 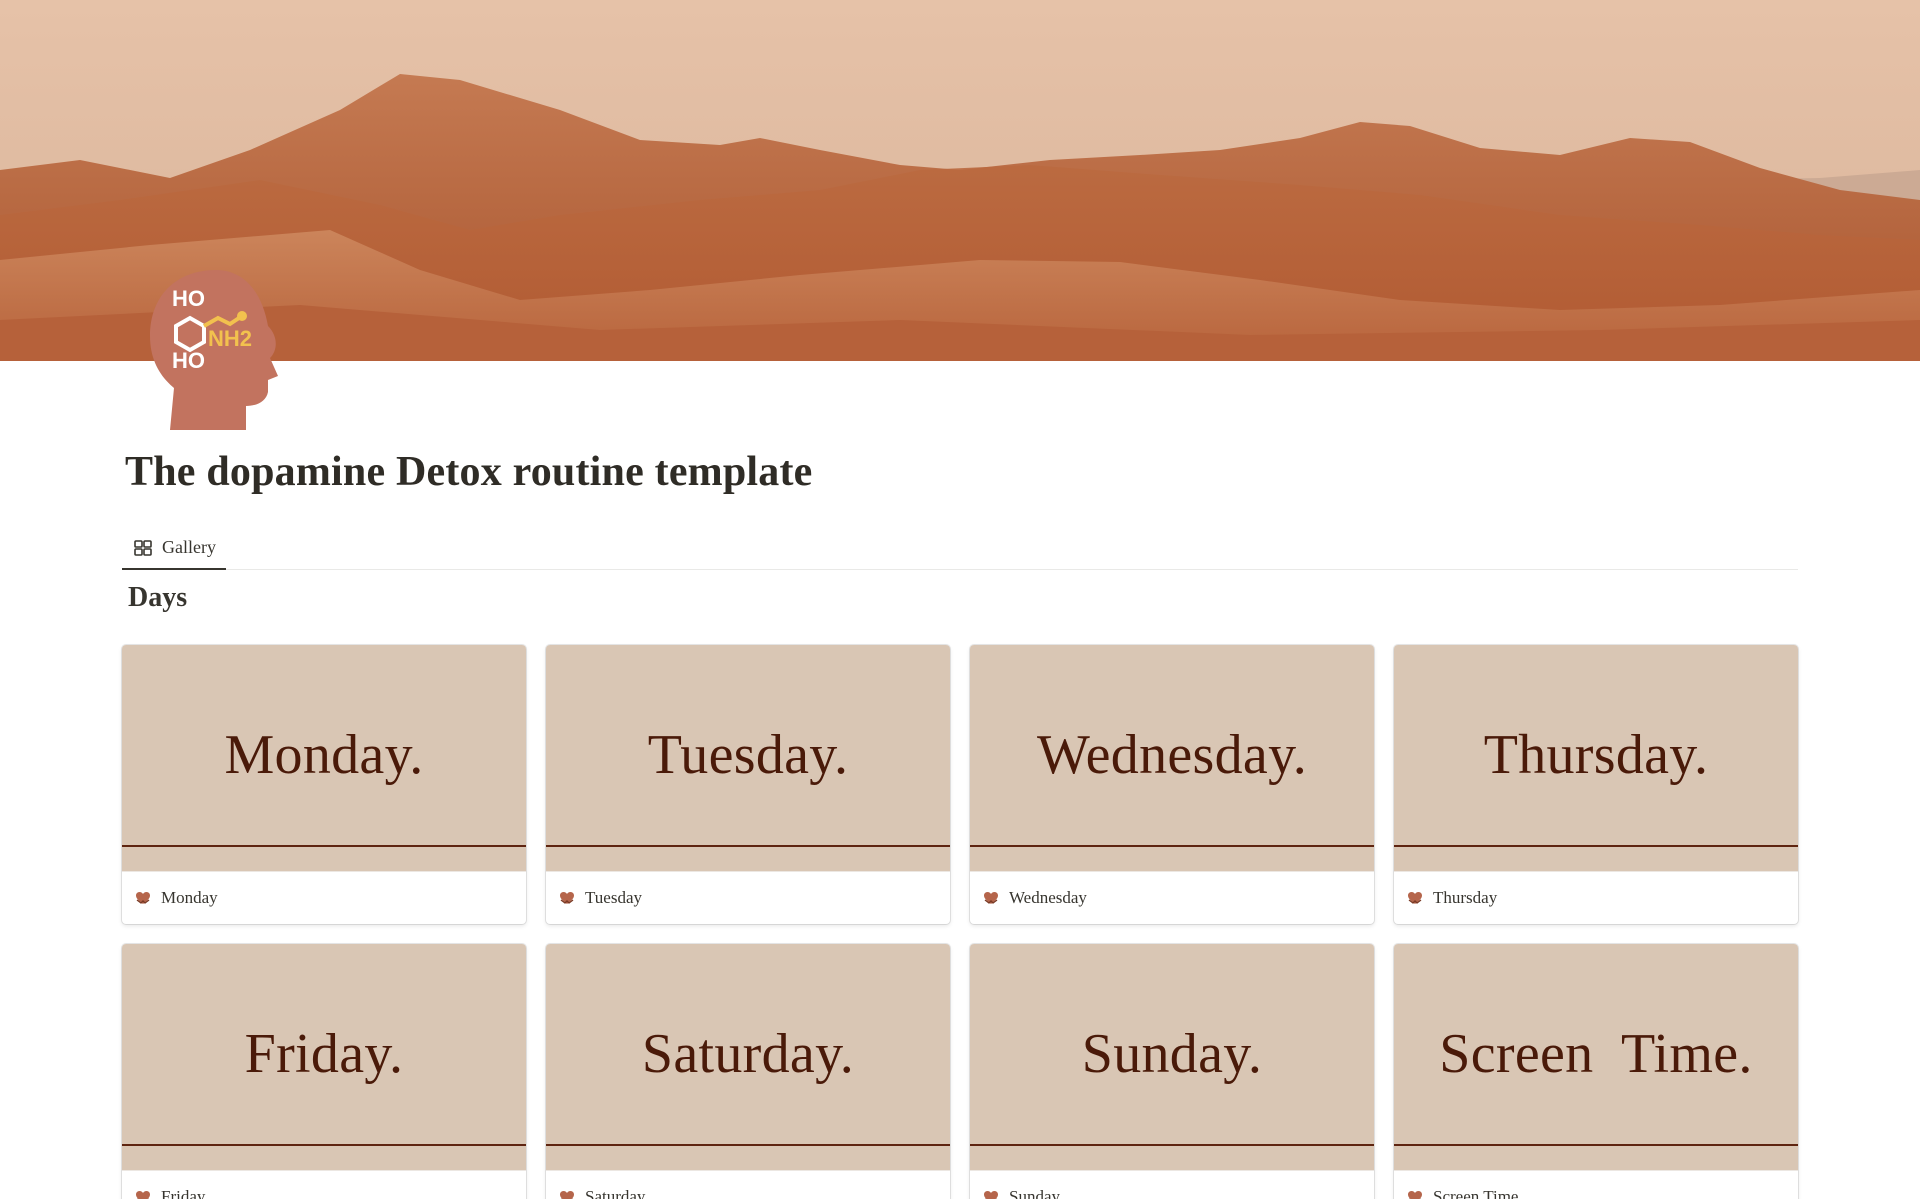 I want to click on tab-gallery: Gallery, so click(x=174, y=548).